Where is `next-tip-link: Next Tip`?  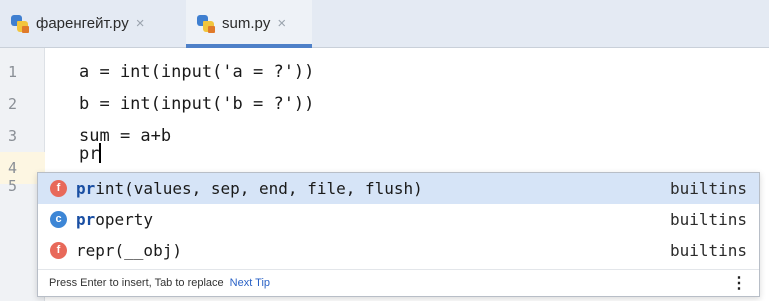
next-tip-link: Next Tip is located at coordinates (250, 283).